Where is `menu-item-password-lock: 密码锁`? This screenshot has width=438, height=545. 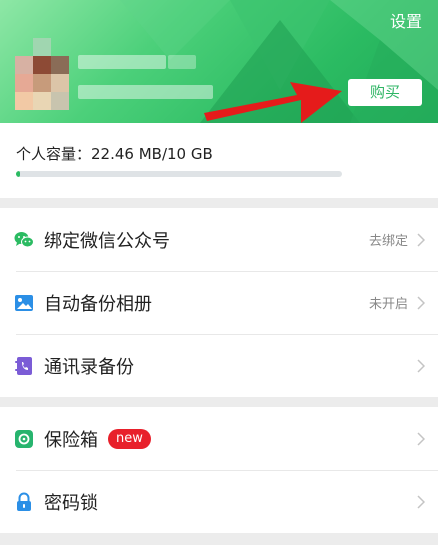 menu-item-password-lock: 密码锁 is located at coordinates (219, 501).